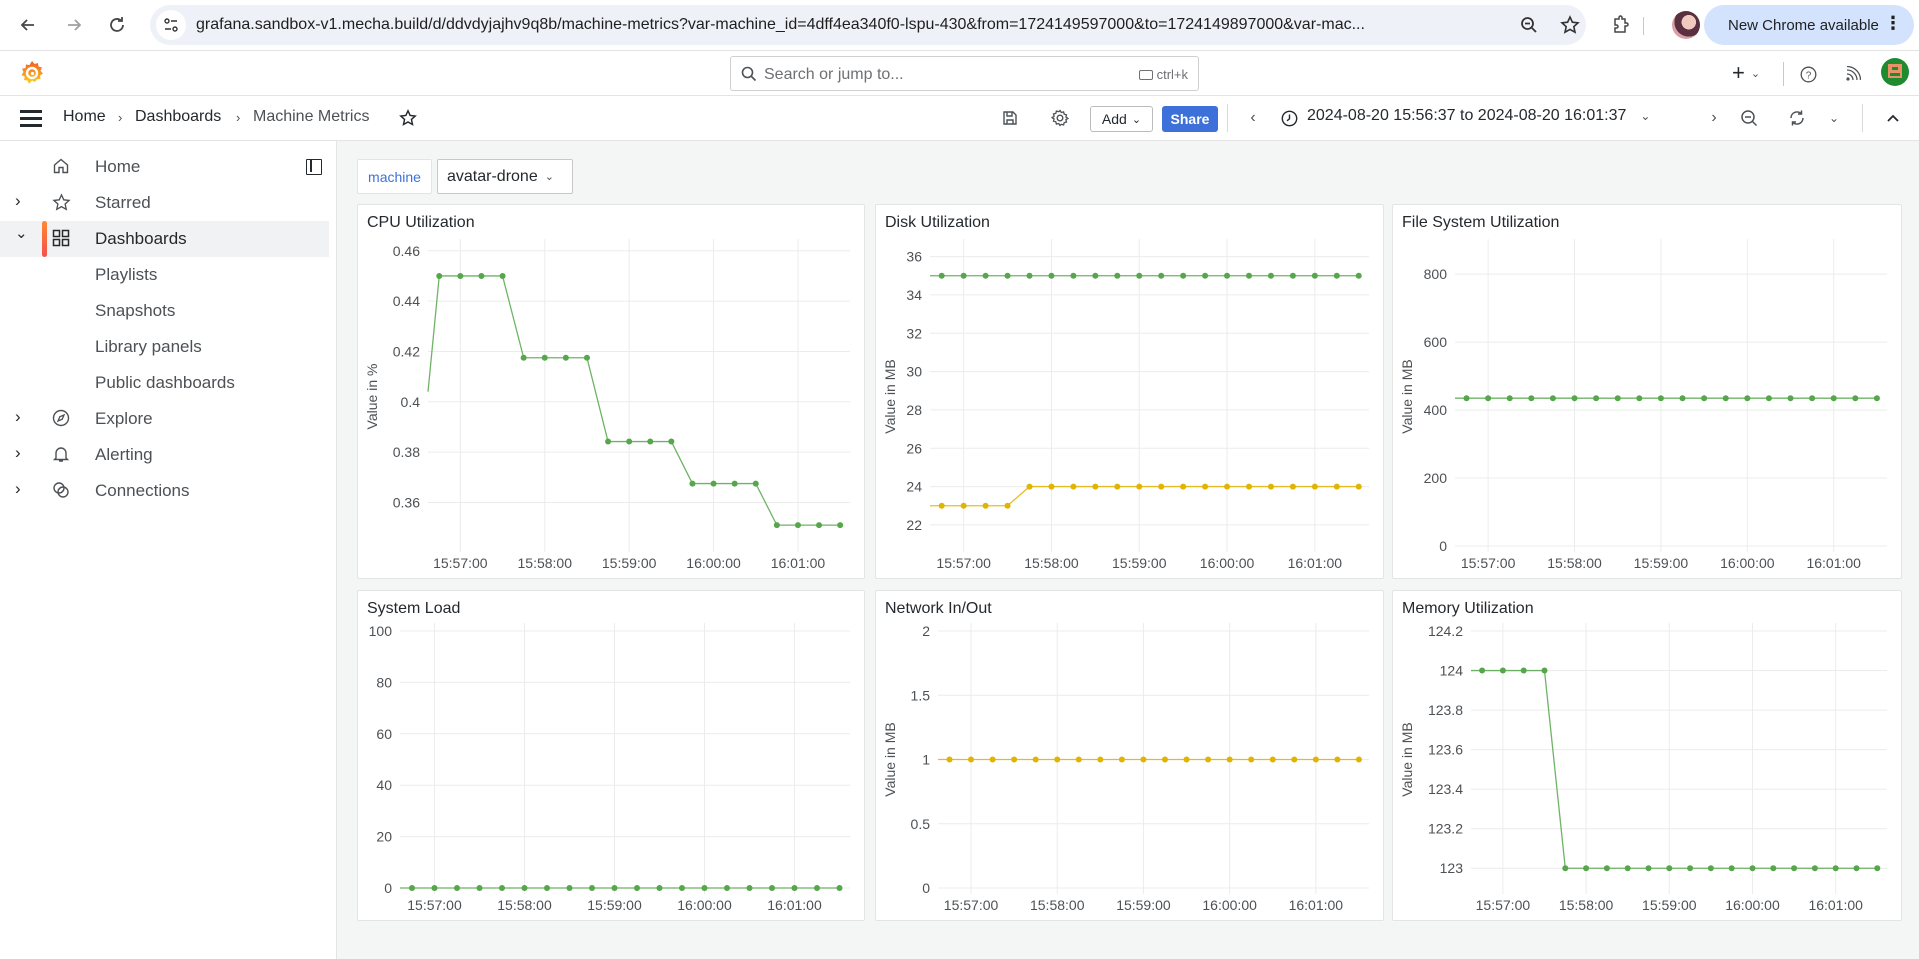  I want to click on bookmark-star-icon, so click(1570, 25).